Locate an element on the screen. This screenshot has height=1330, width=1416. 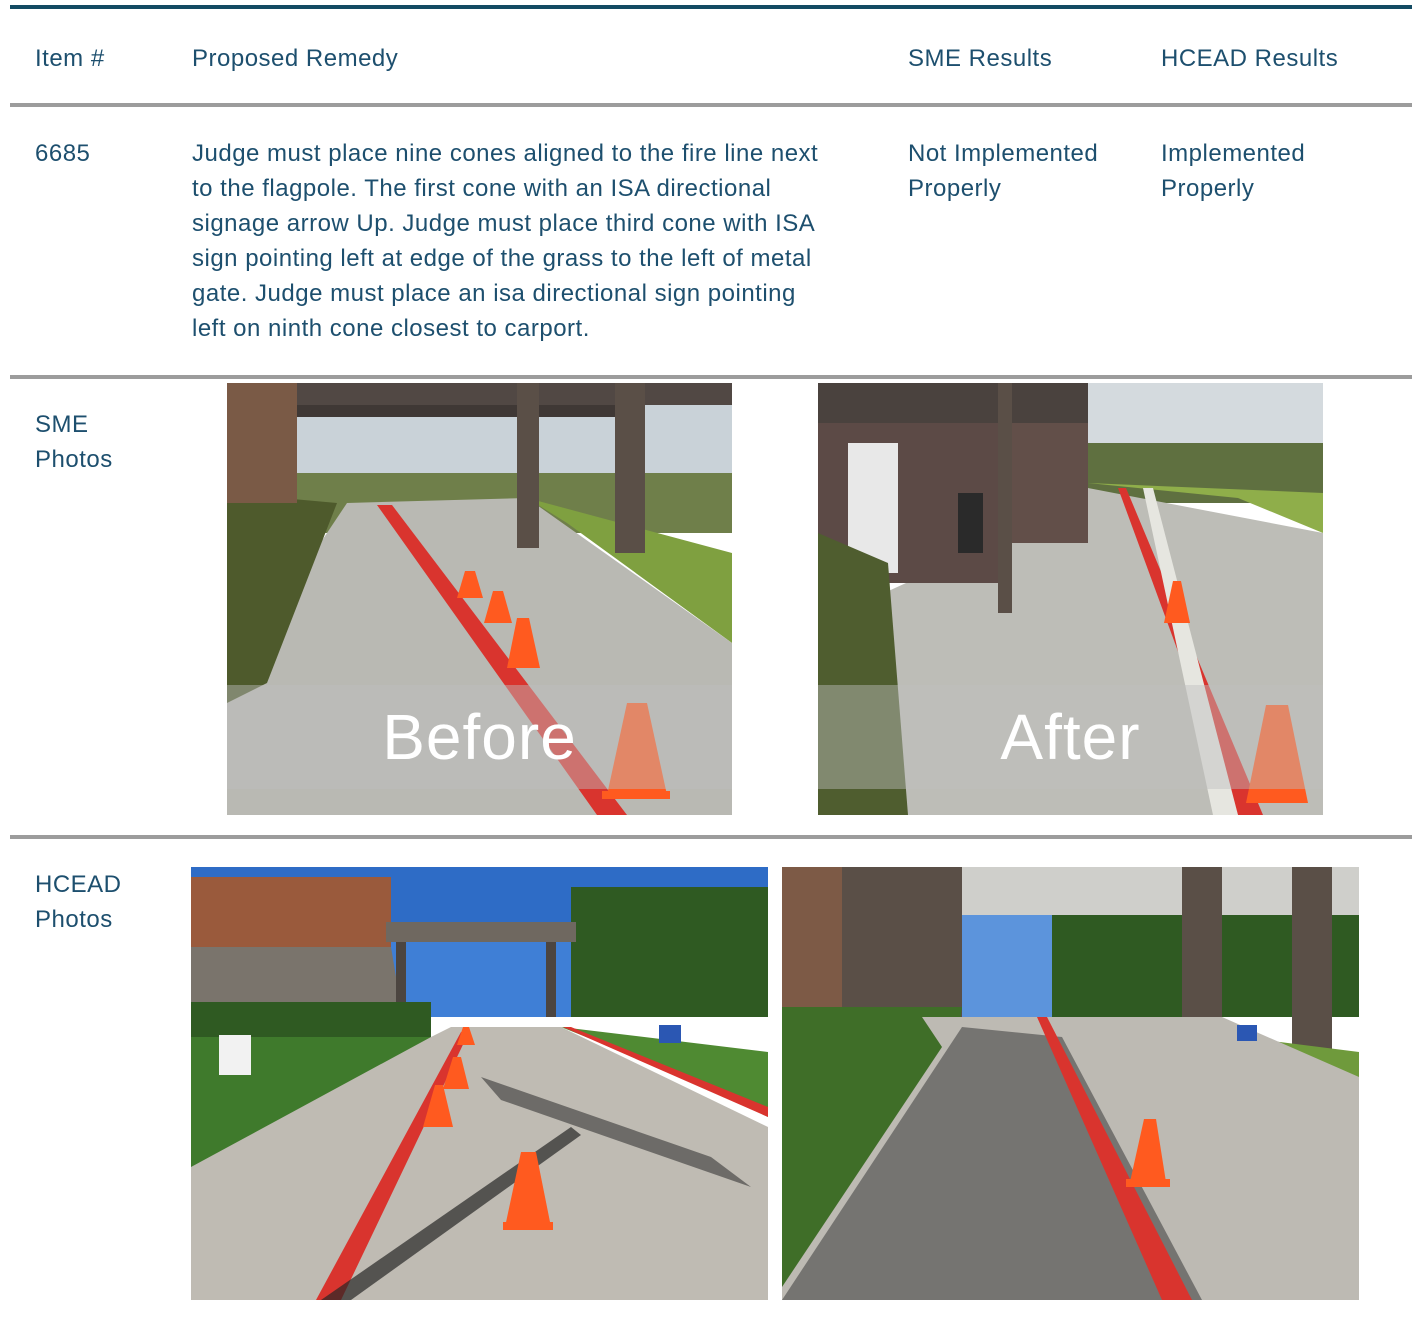
hcead-photos-label: HCEAD Photos is located at coordinates (78, 902).